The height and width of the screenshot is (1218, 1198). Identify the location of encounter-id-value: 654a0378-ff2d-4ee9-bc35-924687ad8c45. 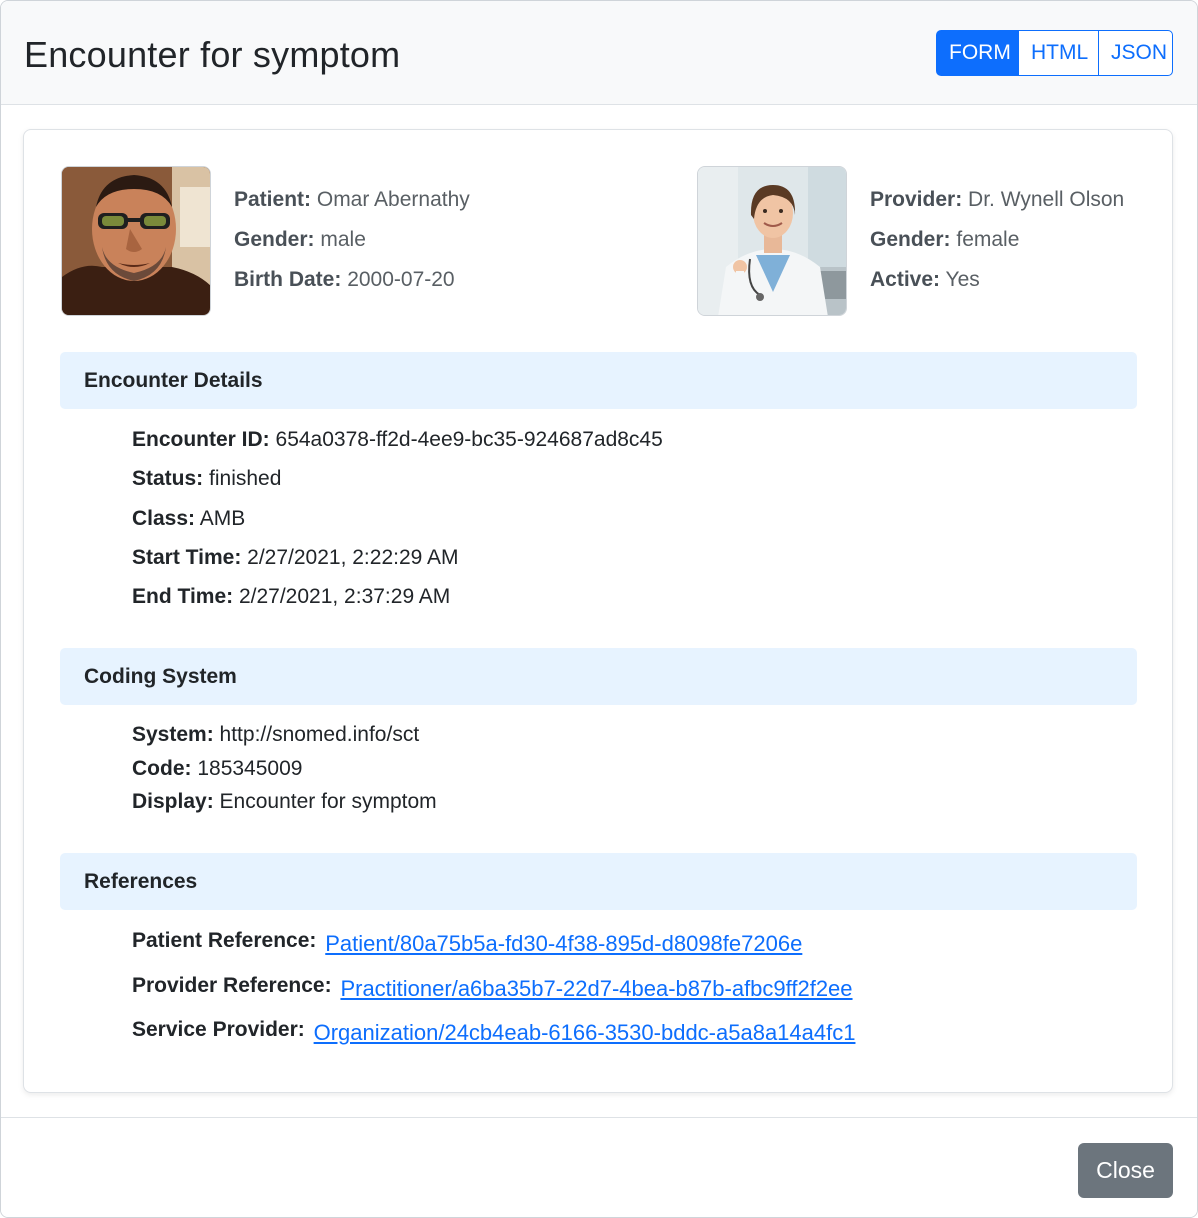
(469, 439).